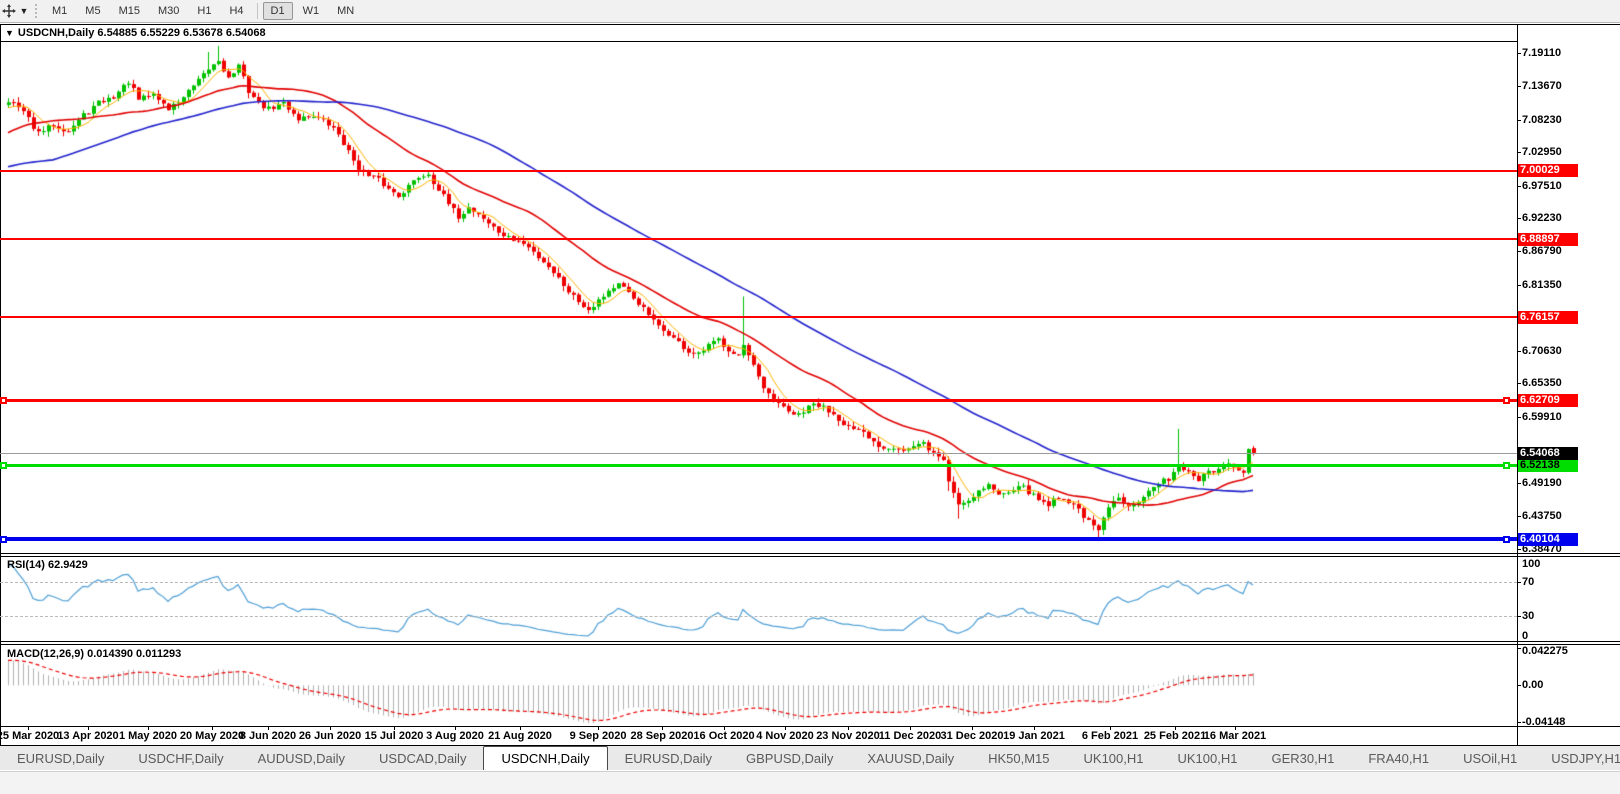  What do you see at coordinates (1542, 185) in the screenshot?
I see `price-axis-label: 6.97510` at bounding box center [1542, 185].